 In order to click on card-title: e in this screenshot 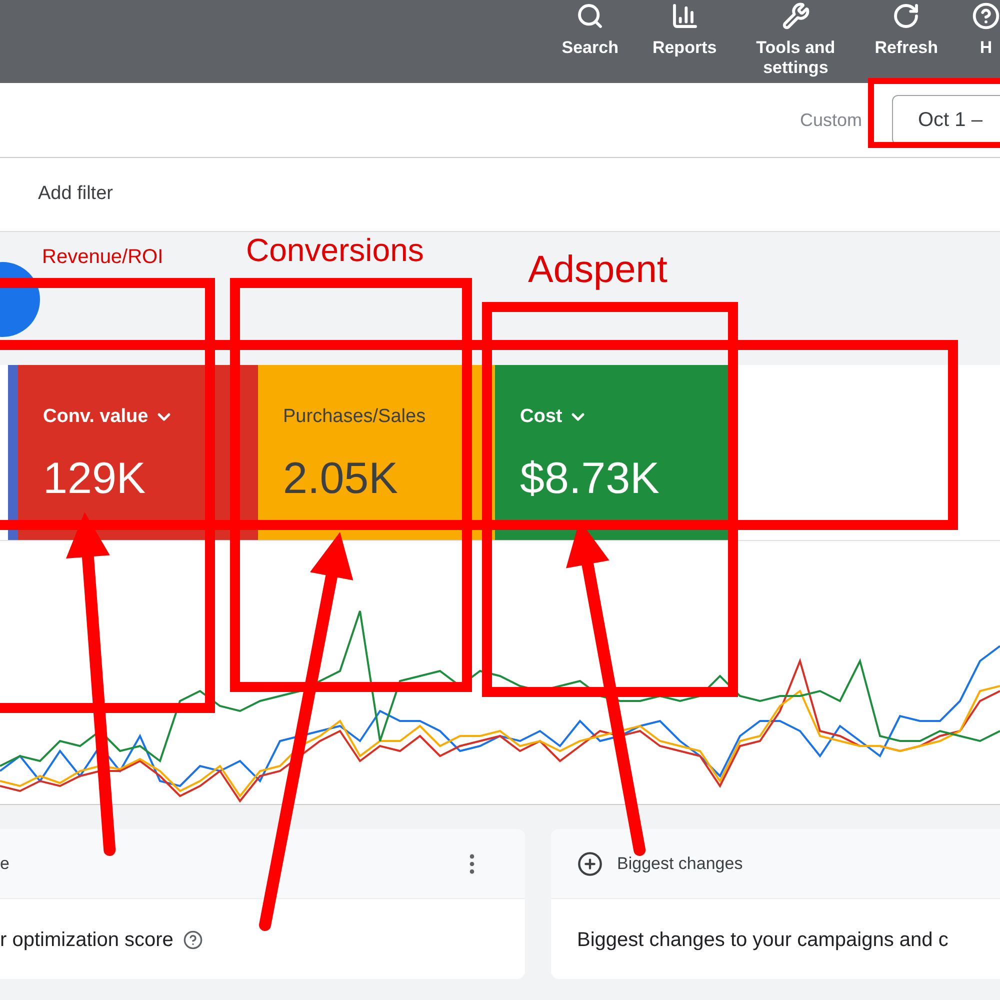, I will do `click(5, 863)`.